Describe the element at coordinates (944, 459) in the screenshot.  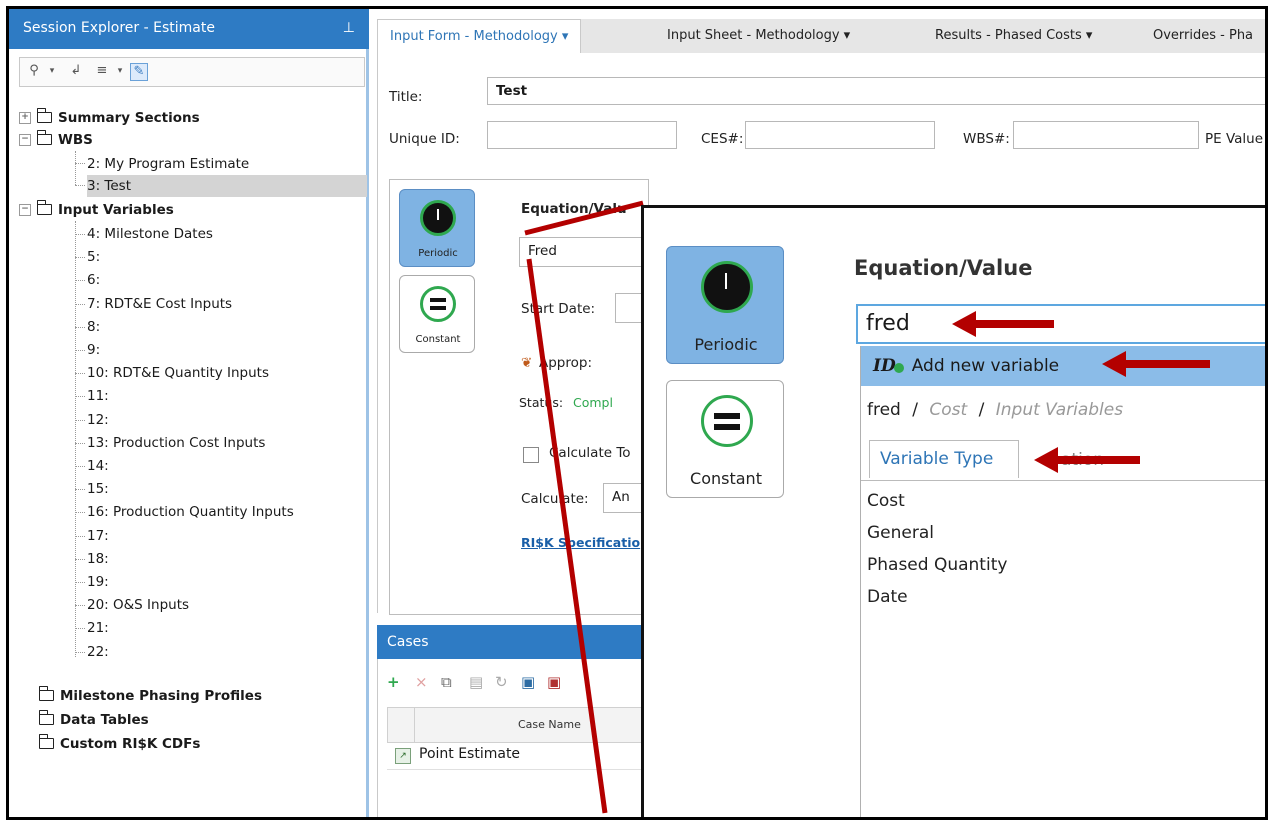
I see `variable-type-tab: Variable Type` at that location.